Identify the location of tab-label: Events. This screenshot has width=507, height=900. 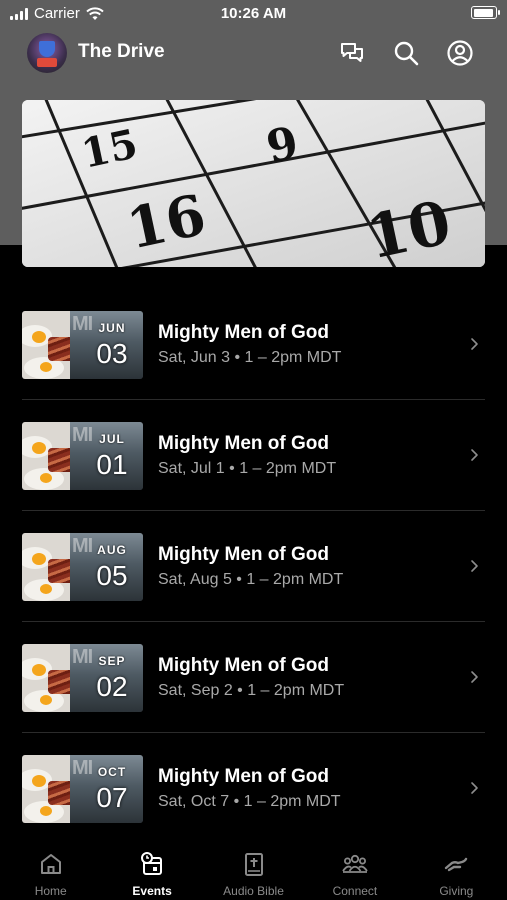
(152, 891).